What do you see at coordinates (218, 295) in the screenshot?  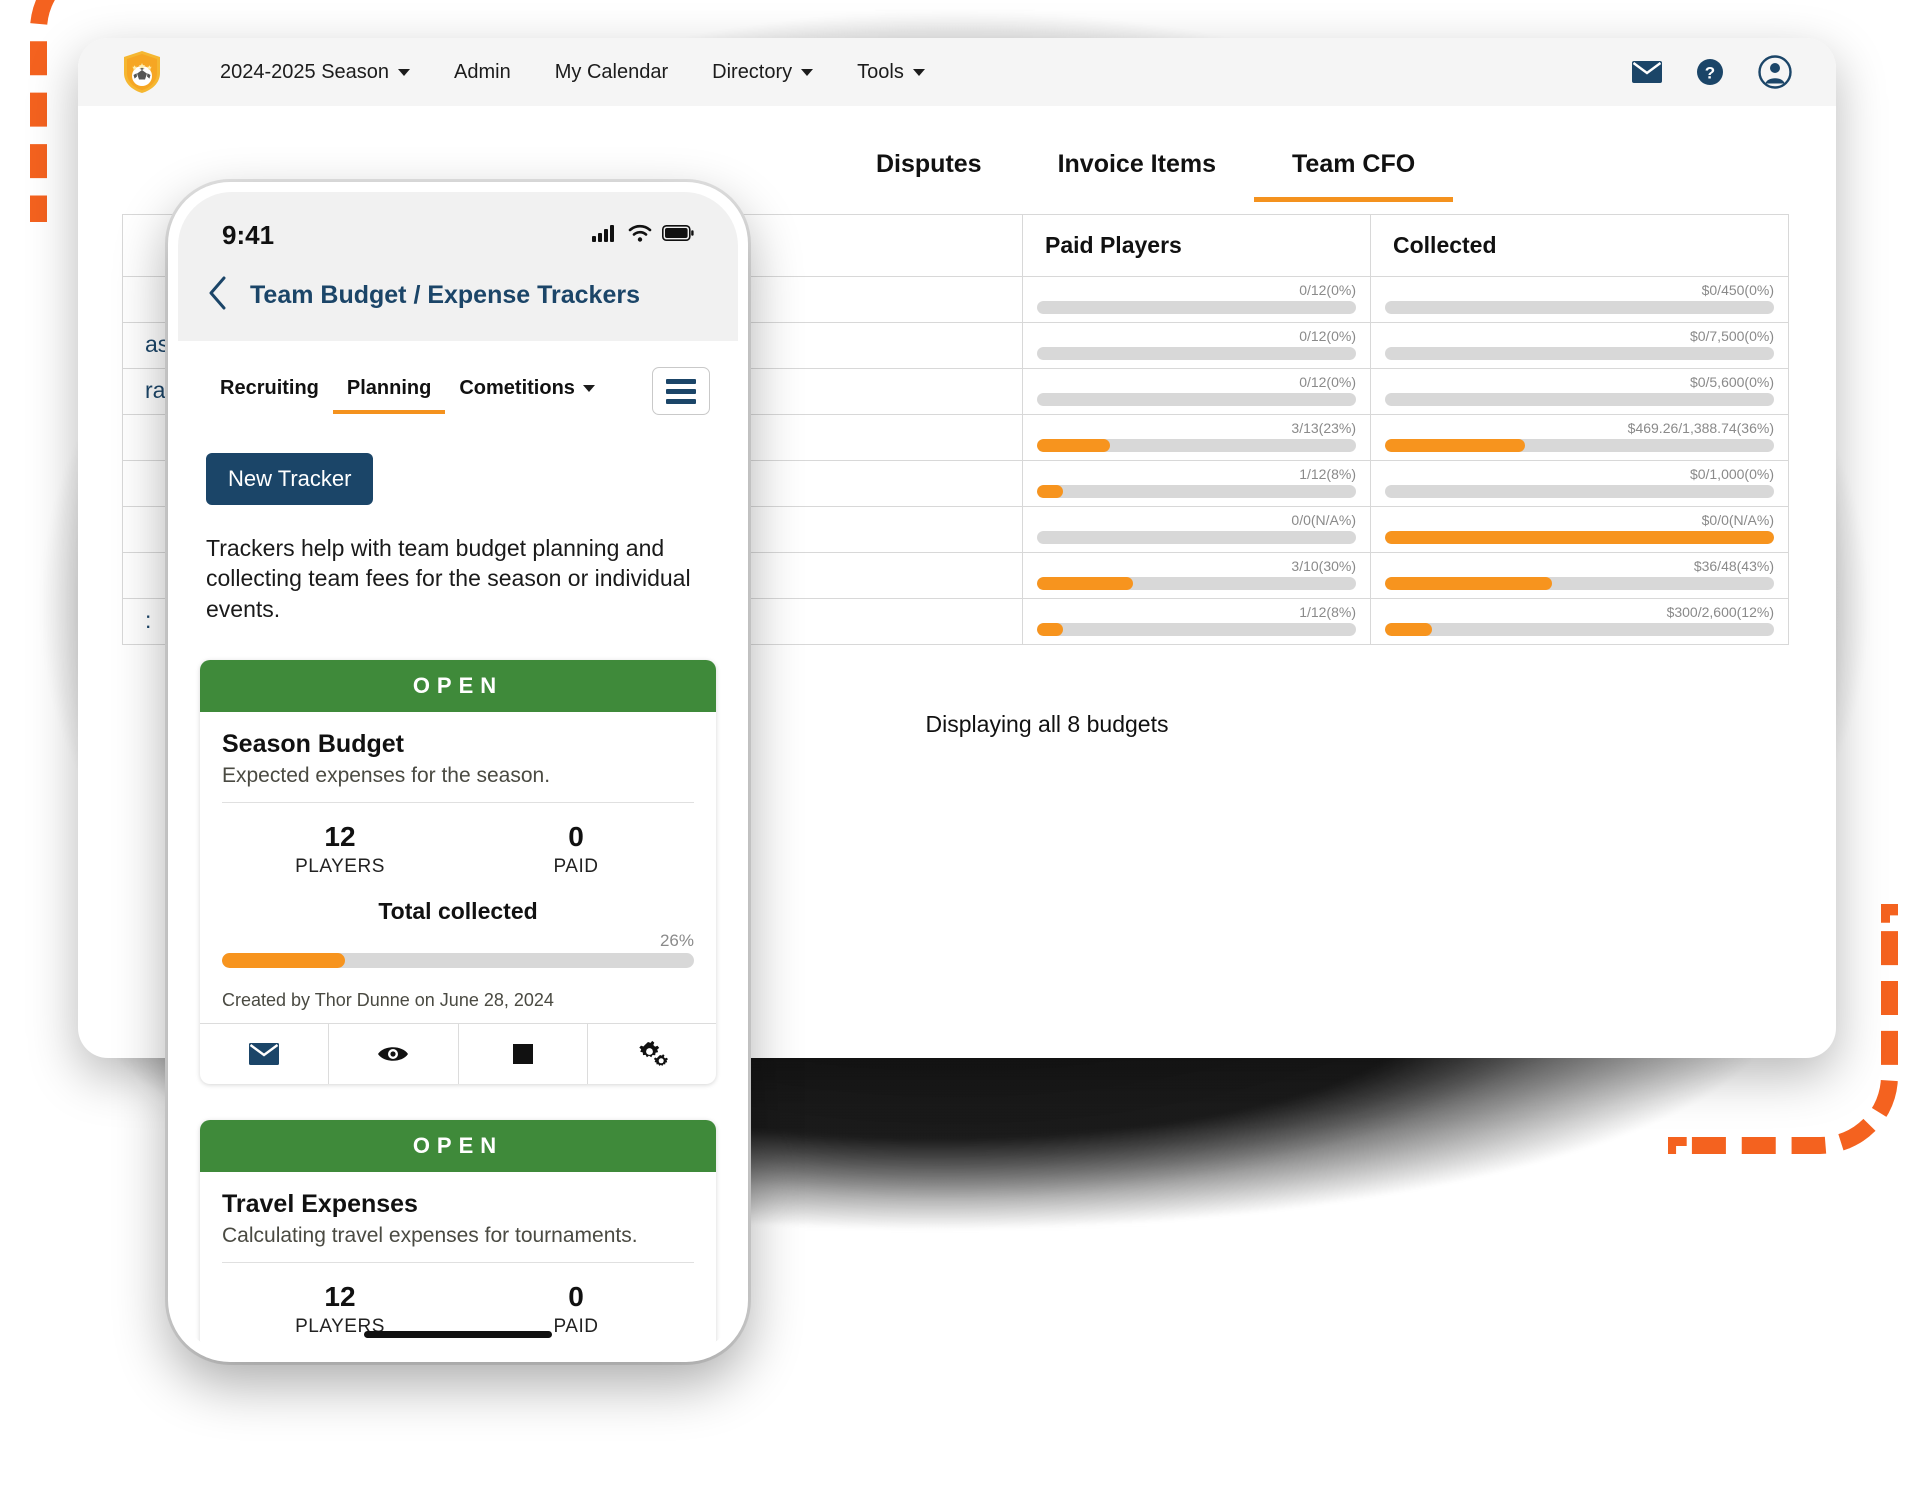 I see `back-chevron-icon` at bounding box center [218, 295].